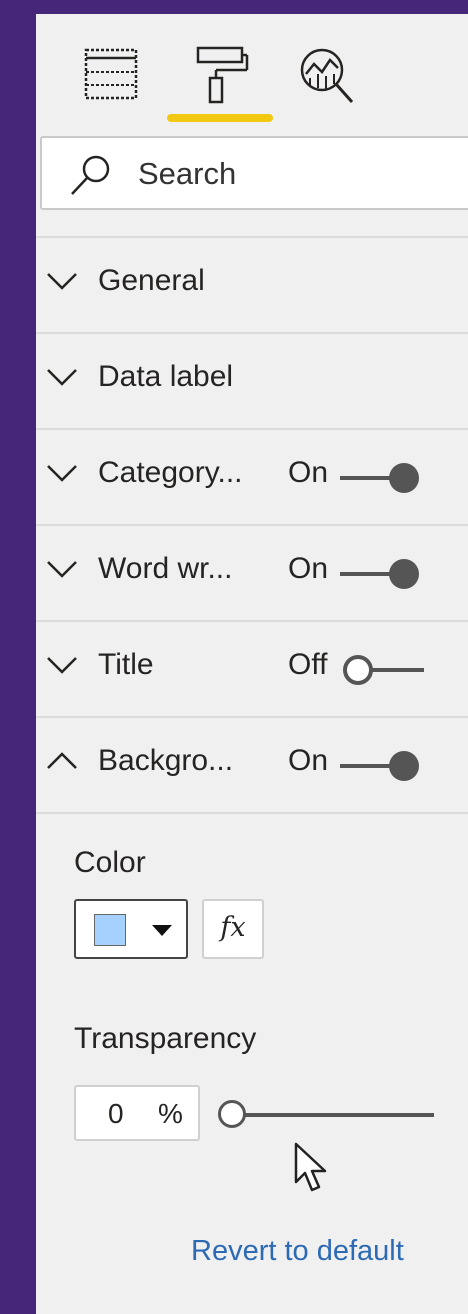 Image resolution: width=468 pixels, height=1314 pixels. I want to click on transparency-slider, so click(328, 1116).